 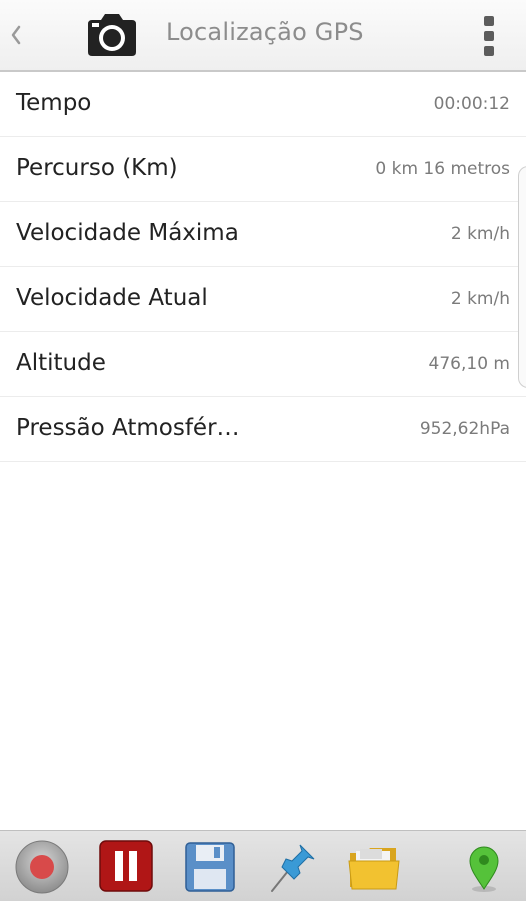 What do you see at coordinates (16, 35) in the screenshot?
I see `chevron-left-icon` at bounding box center [16, 35].